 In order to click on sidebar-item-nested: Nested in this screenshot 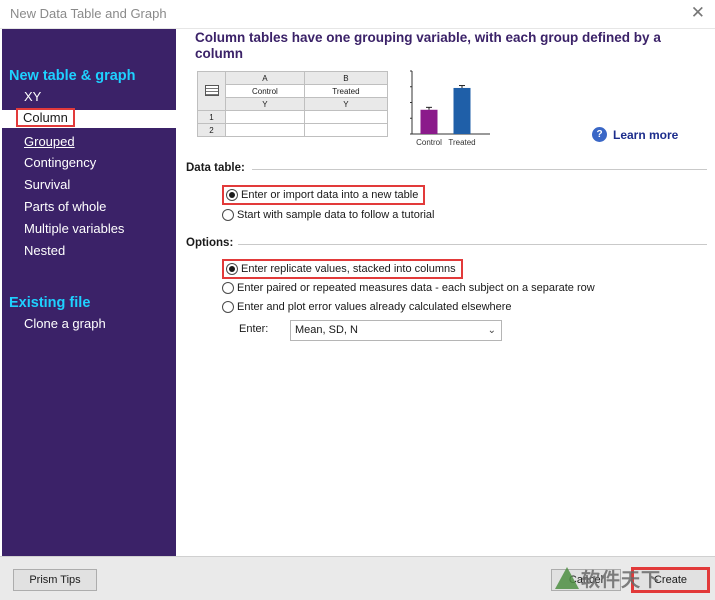, I will do `click(44, 251)`.